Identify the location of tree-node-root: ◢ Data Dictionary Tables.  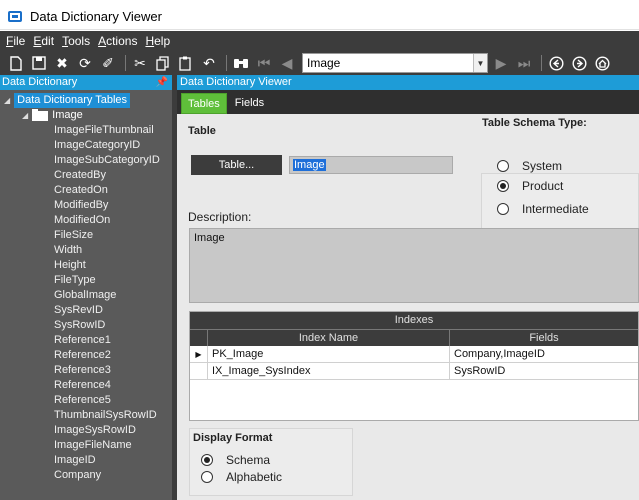
(86, 100).